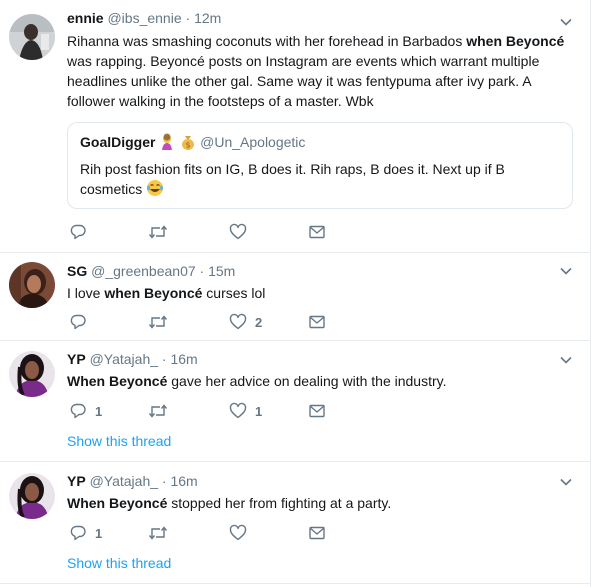  Describe the element at coordinates (259, 322) in the screenshot. I see `like-count: 2` at that location.